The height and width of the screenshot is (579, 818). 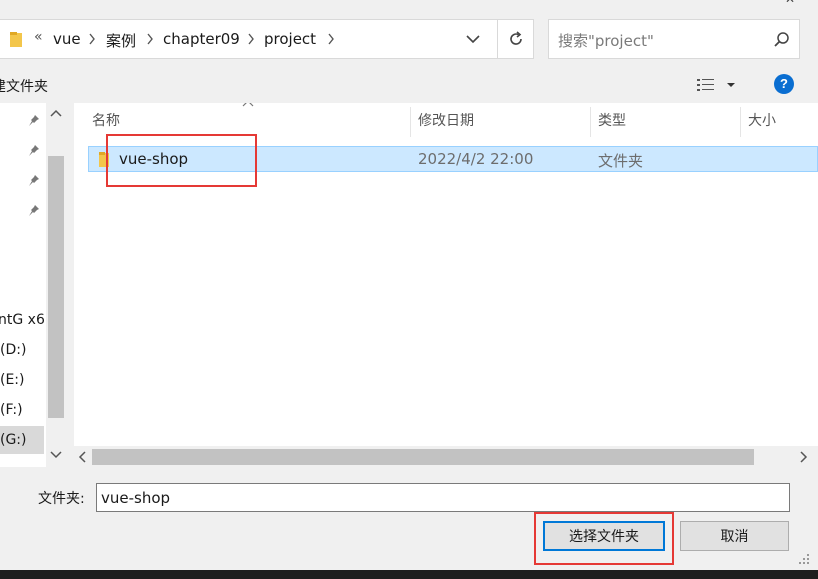 What do you see at coordinates (762, 121) in the screenshot?
I see `column-header-size: 大小` at bounding box center [762, 121].